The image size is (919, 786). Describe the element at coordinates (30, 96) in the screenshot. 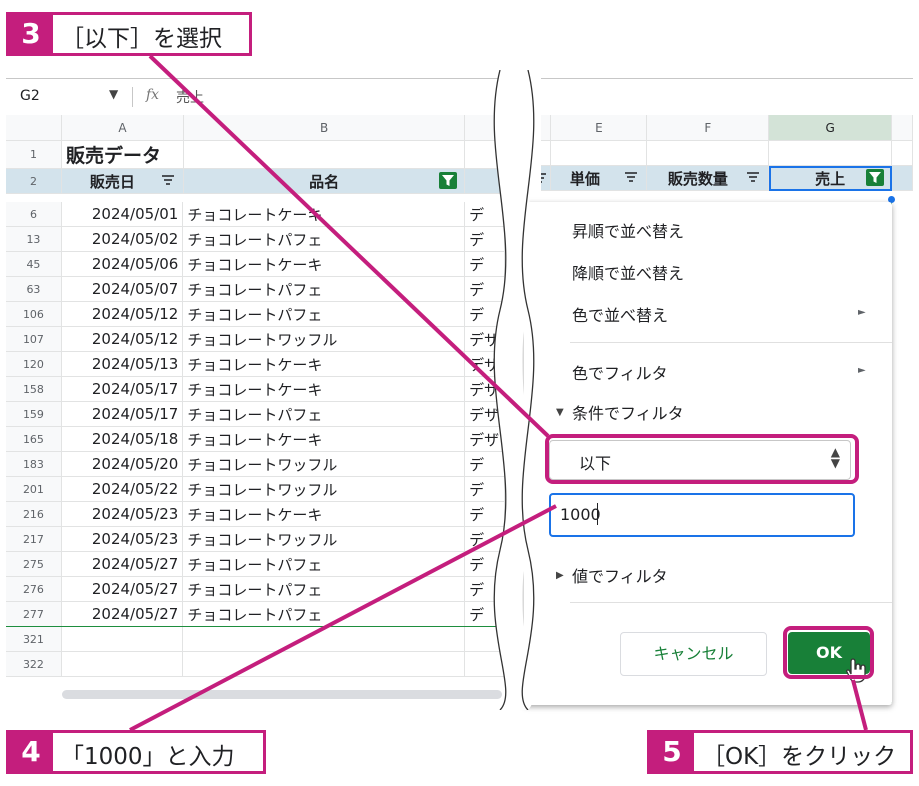

I see `cell-reference: G2` at that location.